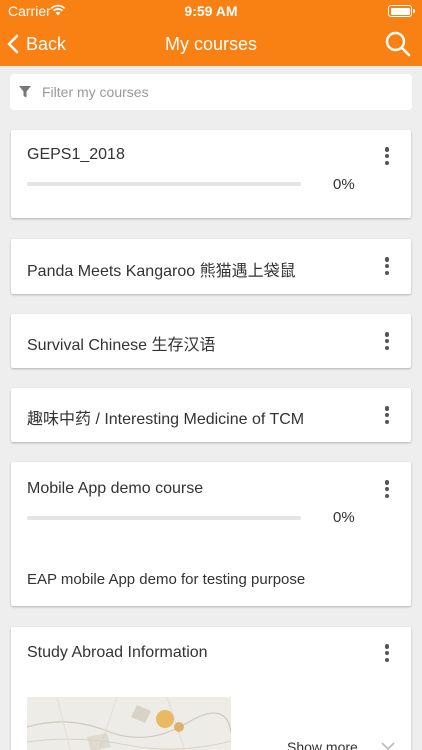 This screenshot has height=750, width=422. What do you see at coordinates (322, 744) in the screenshot?
I see `show-more-link: Show more` at bounding box center [322, 744].